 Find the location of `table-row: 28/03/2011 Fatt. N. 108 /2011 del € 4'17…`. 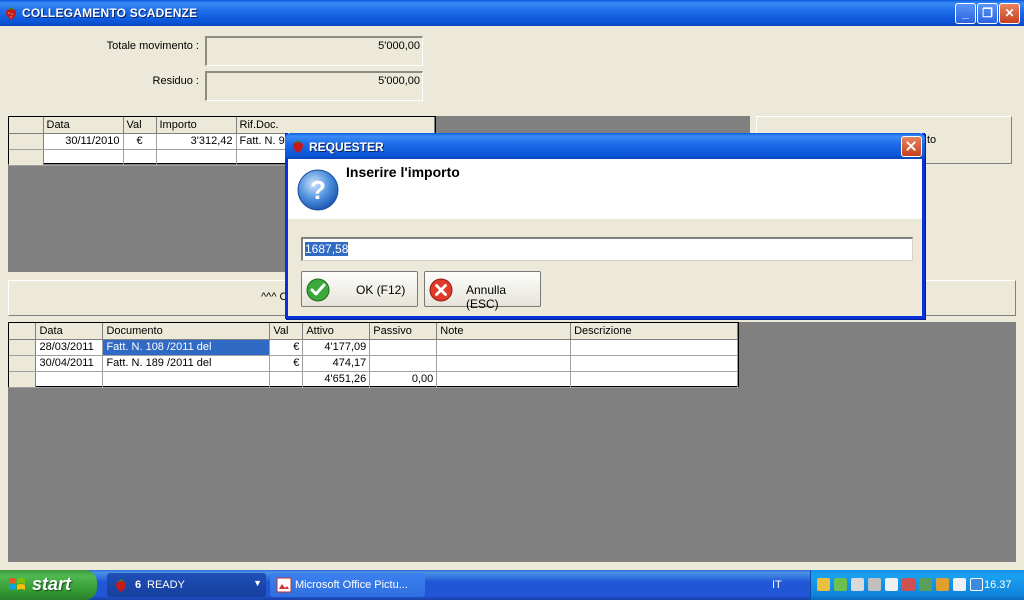

table-row: 28/03/2011 Fatt. N. 108 /2011 del € 4'17… is located at coordinates (373, 347).